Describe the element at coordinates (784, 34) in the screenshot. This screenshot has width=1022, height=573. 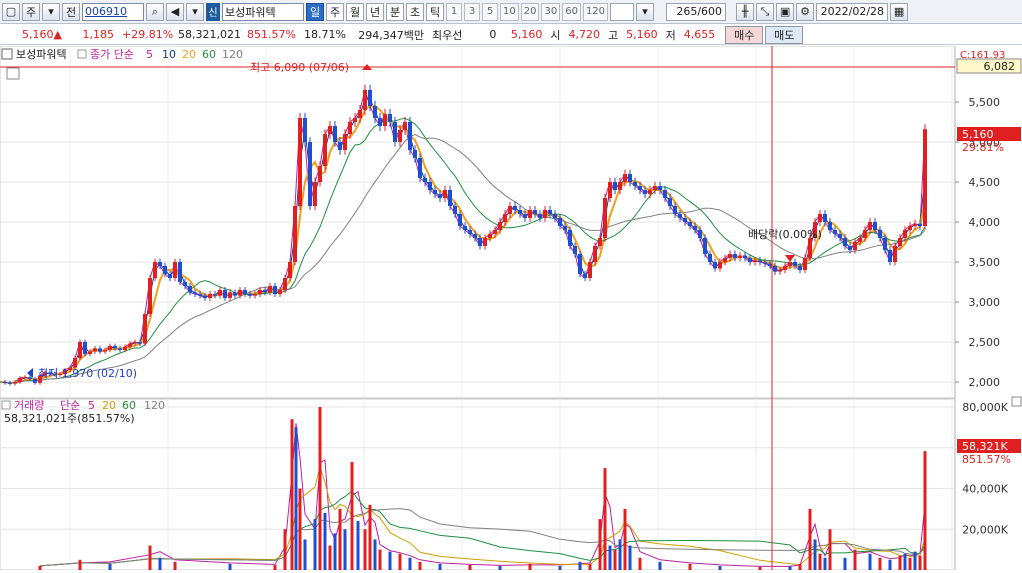
I see `sell-button: 매도` at that location.